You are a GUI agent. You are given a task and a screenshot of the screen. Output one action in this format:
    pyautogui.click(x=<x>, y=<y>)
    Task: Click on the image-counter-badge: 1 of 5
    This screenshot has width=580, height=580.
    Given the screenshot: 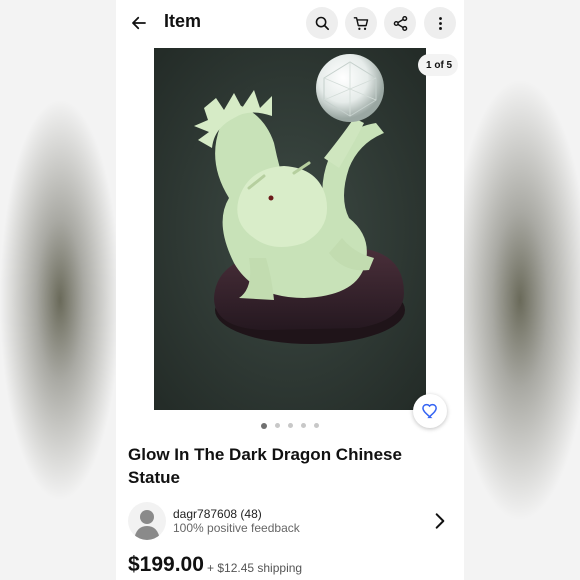 What is the action you would take?
    pyautogui.click(x=438, y=65)
    